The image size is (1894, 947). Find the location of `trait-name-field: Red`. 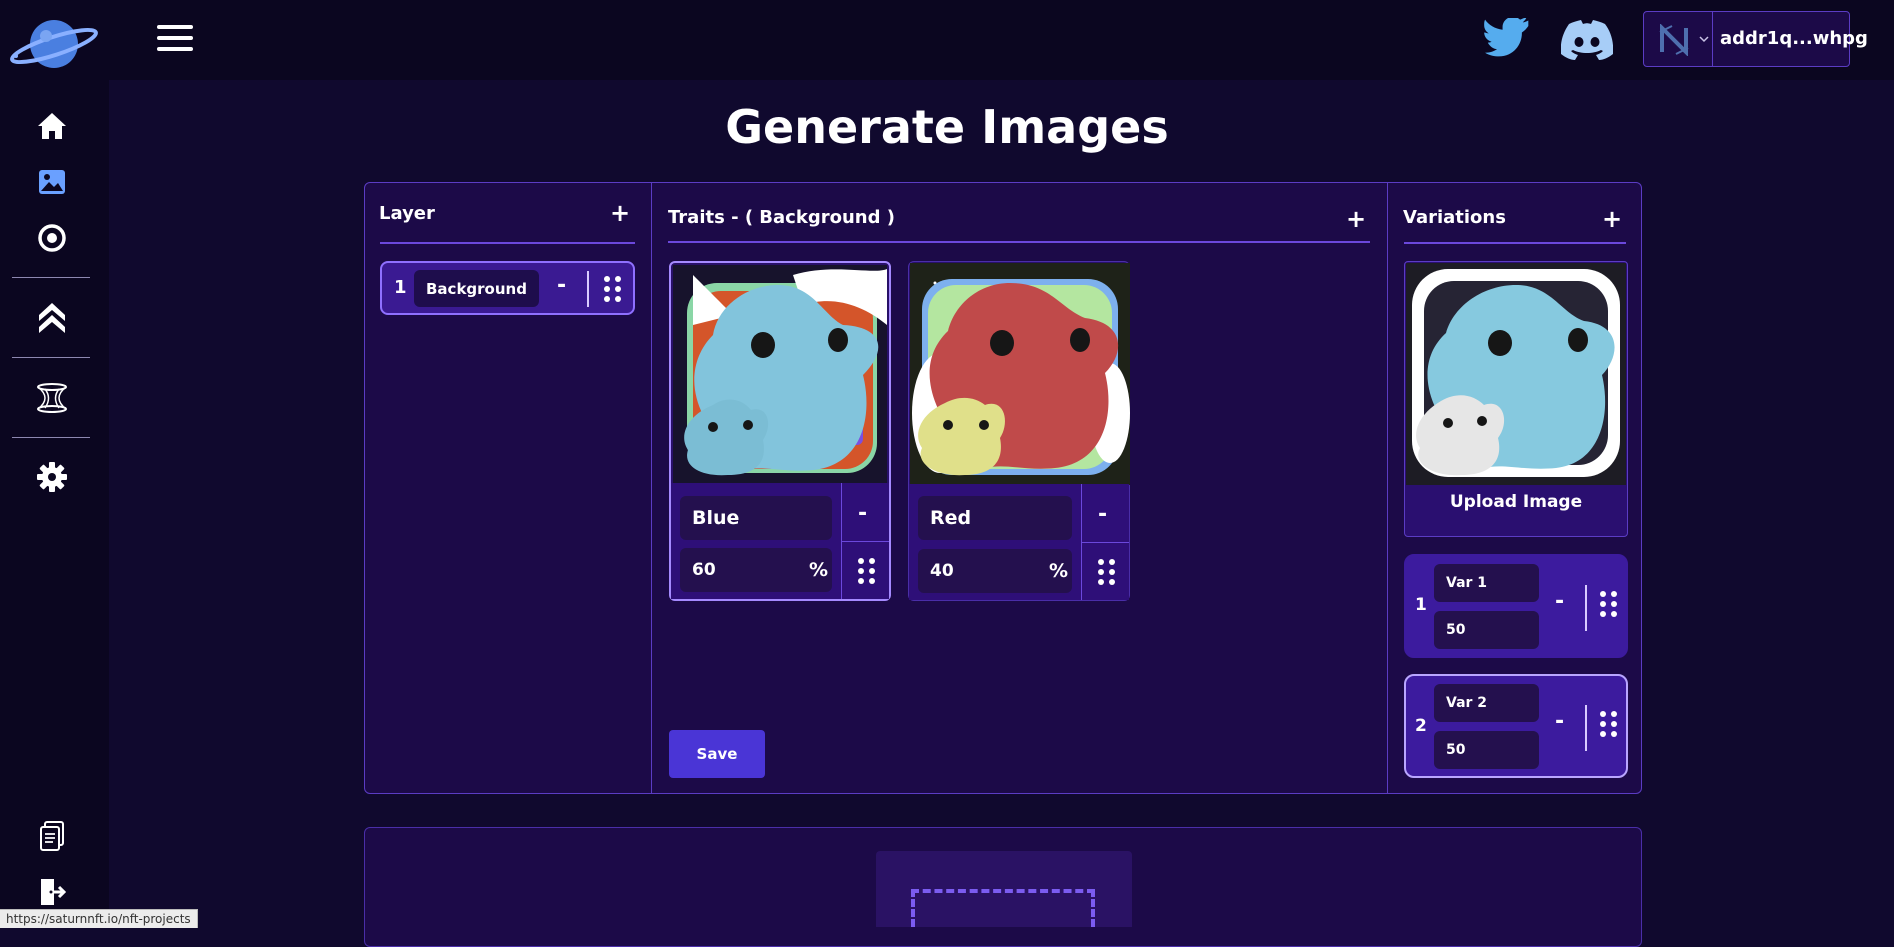

trait-name-field: Red is located at coordinates (995, 518).